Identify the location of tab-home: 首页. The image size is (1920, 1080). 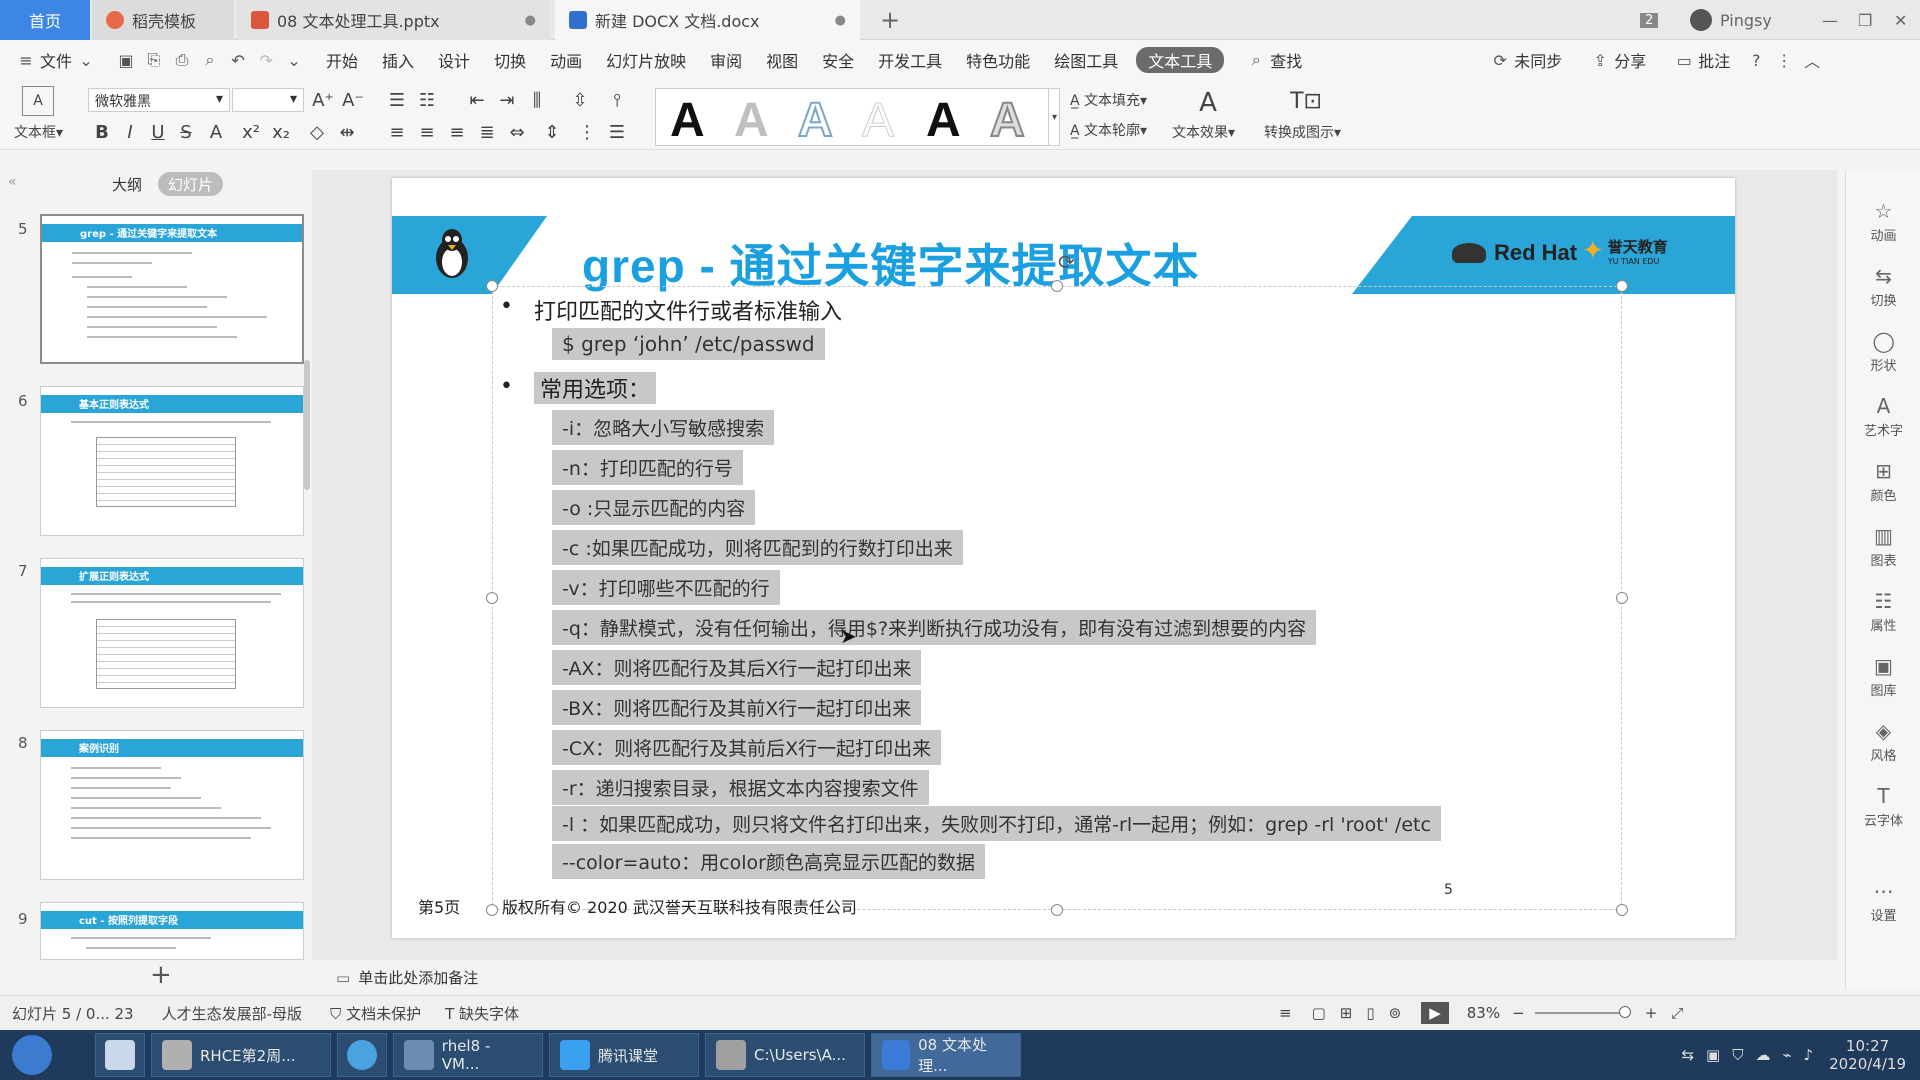
(45, 20).